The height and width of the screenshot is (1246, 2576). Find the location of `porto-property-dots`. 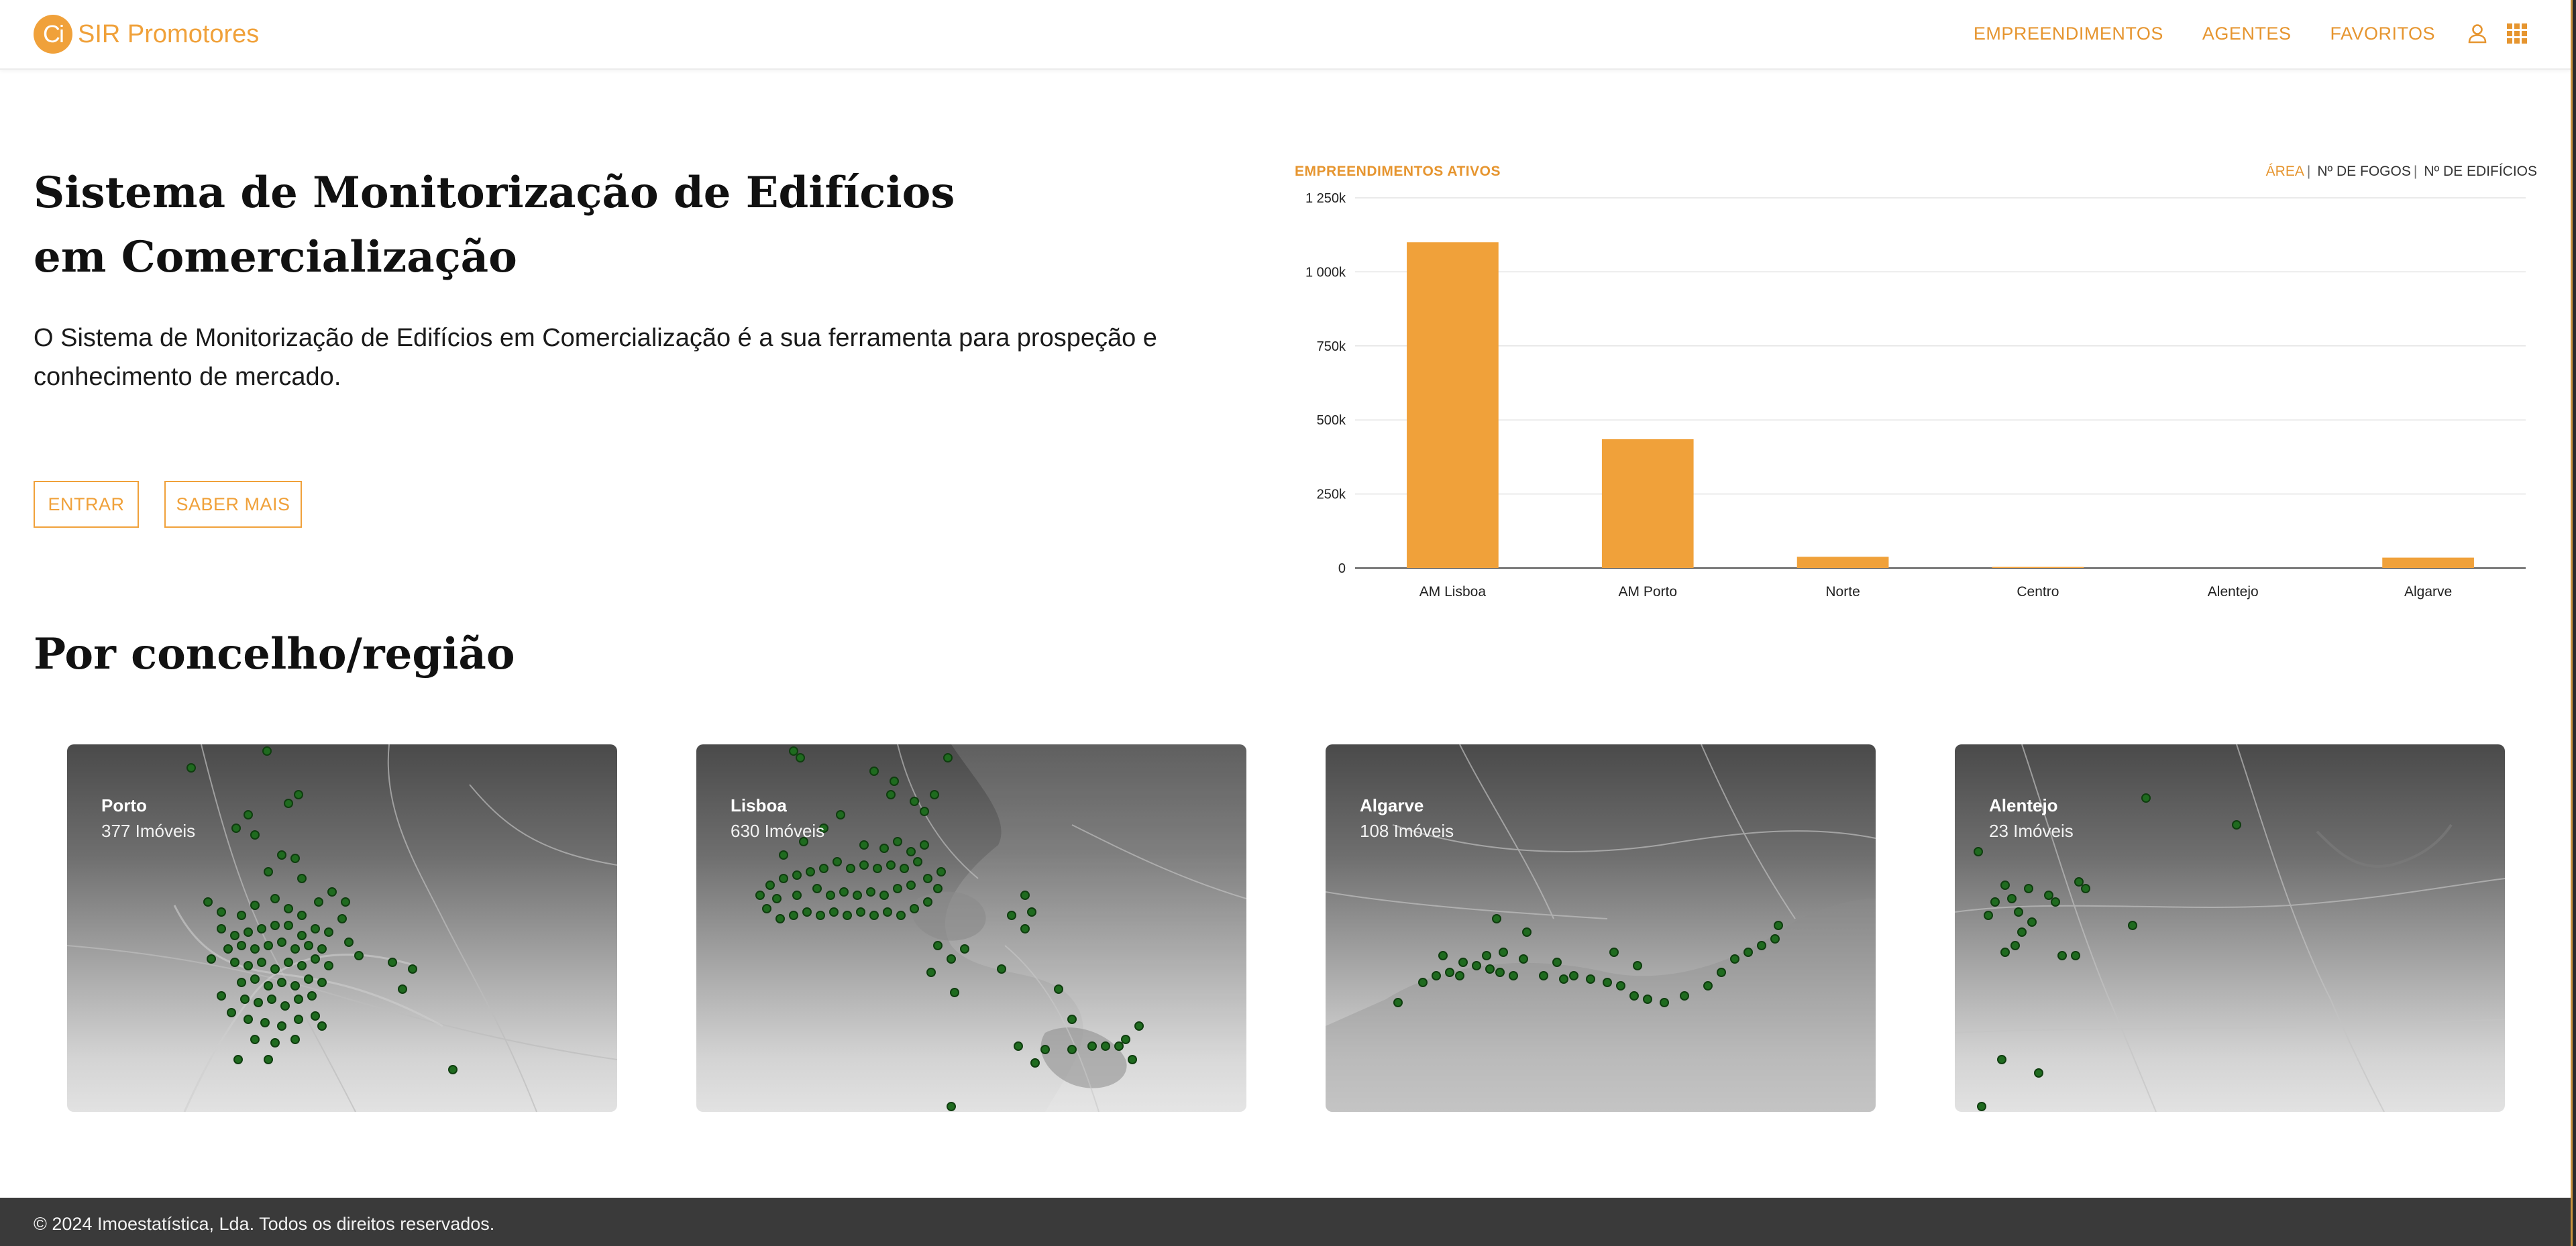

porto-property-dots is located at coordinates (322, 910).